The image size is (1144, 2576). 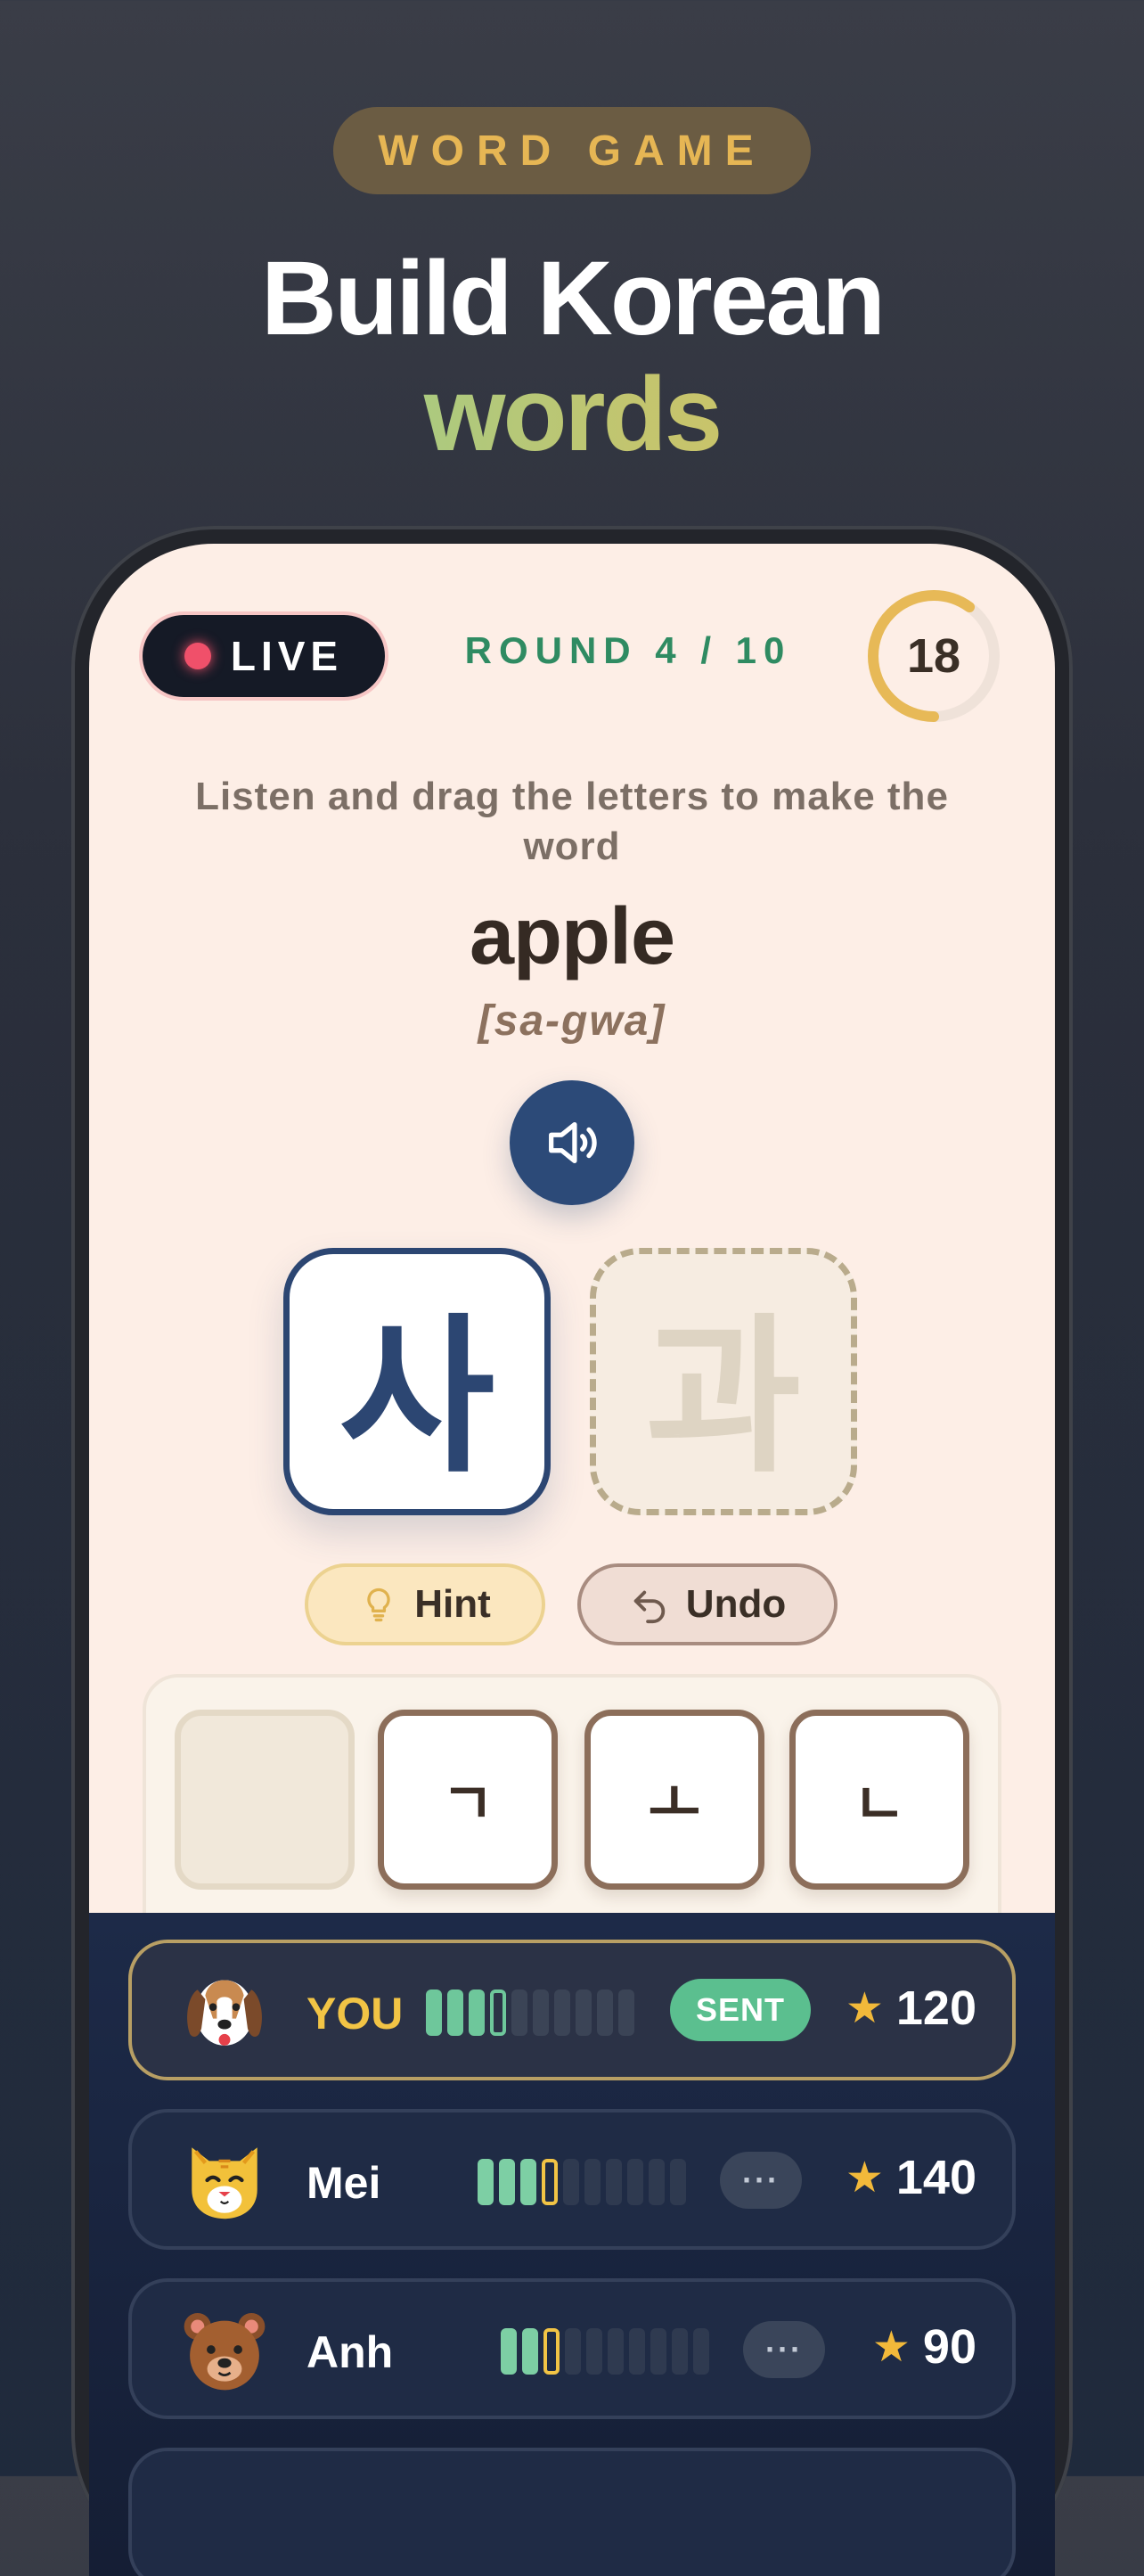 I want to click on player-score: ★ 120, so click(x=911, y=2008).